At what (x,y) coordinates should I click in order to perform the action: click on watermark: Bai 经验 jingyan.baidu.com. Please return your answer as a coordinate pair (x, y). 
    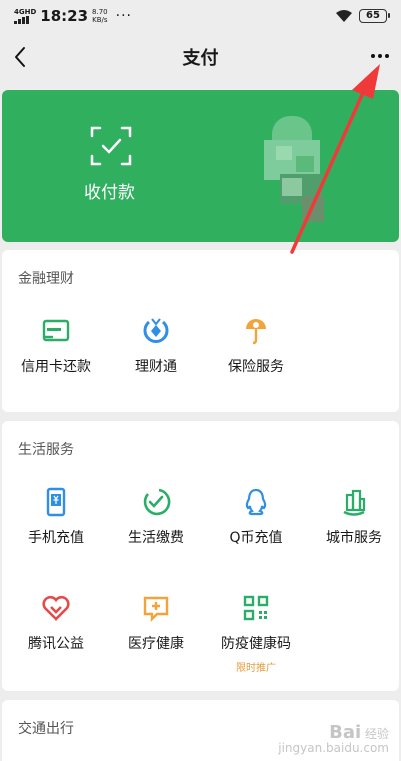
    Looking at the image, I should click on (333, 740).